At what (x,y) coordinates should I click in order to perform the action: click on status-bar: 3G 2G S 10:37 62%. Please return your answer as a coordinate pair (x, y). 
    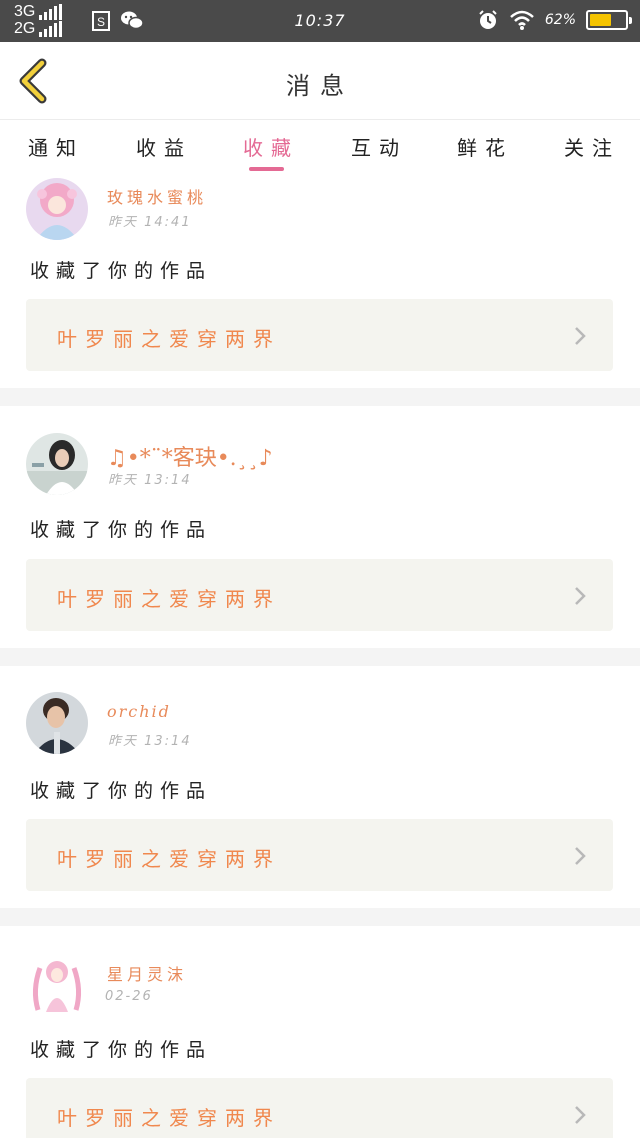
    Looking at the image, I should click on (320, 21).